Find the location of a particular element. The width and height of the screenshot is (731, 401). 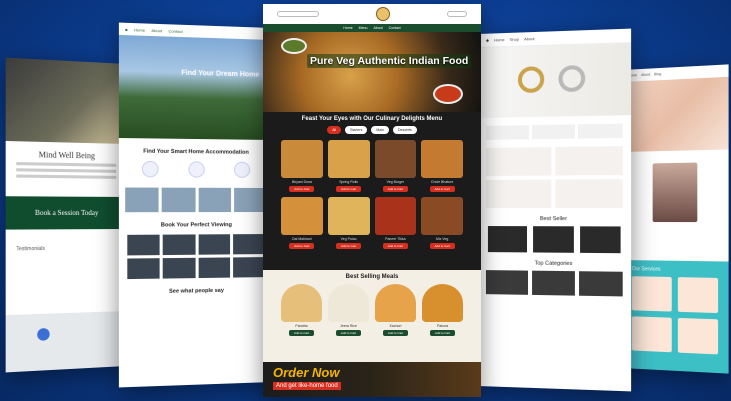

search-input is located at coordinates (298, 14).